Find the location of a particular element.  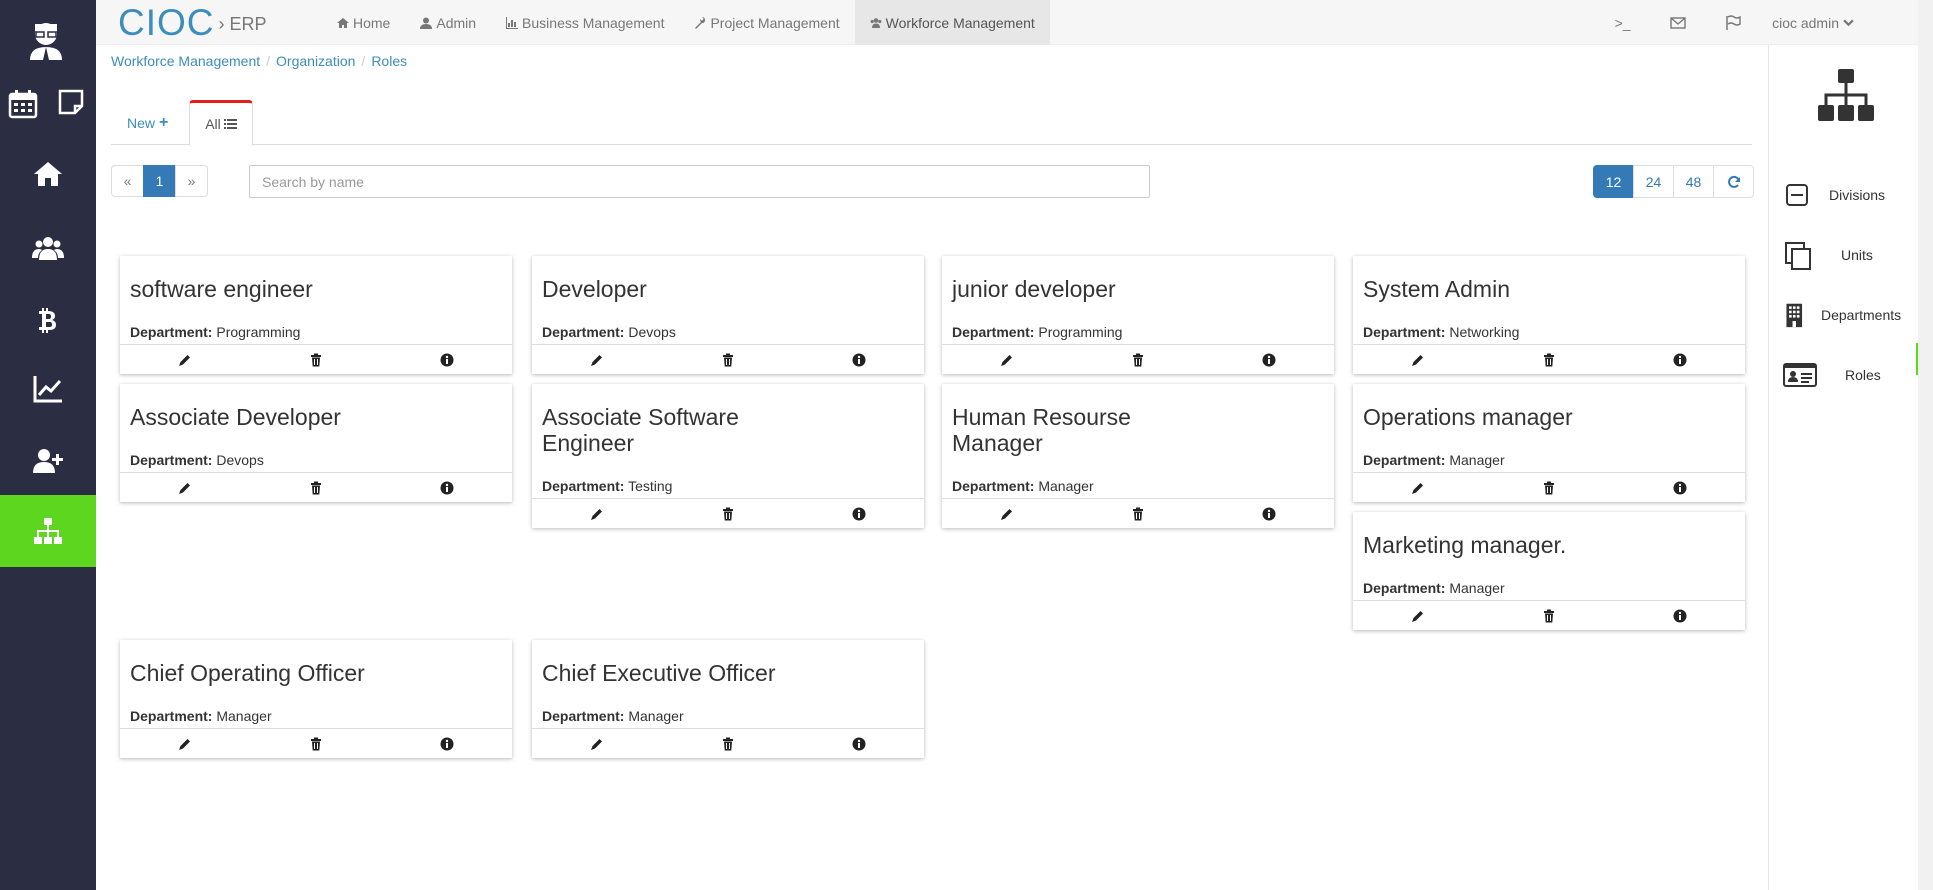

role-title: Developer is located at coordinates (594, 289).